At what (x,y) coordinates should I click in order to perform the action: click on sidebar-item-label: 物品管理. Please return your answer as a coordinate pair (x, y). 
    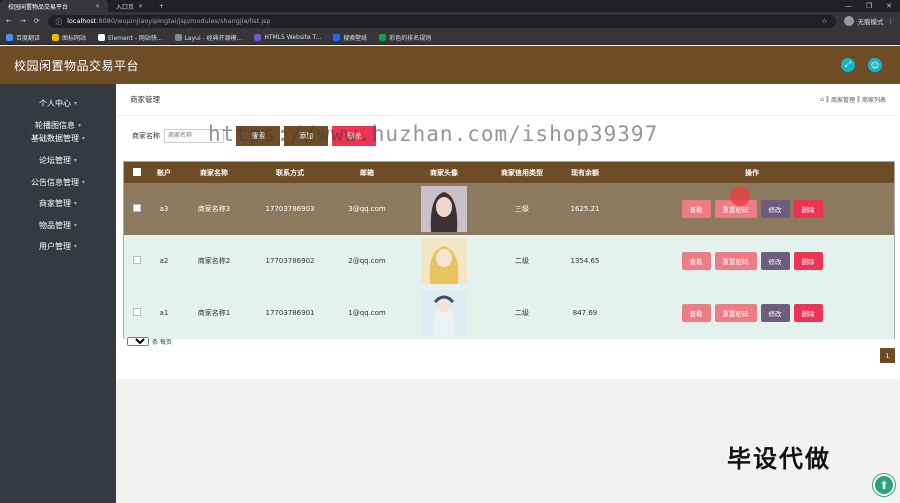
    Looking at the image, I should click on (54, 225).